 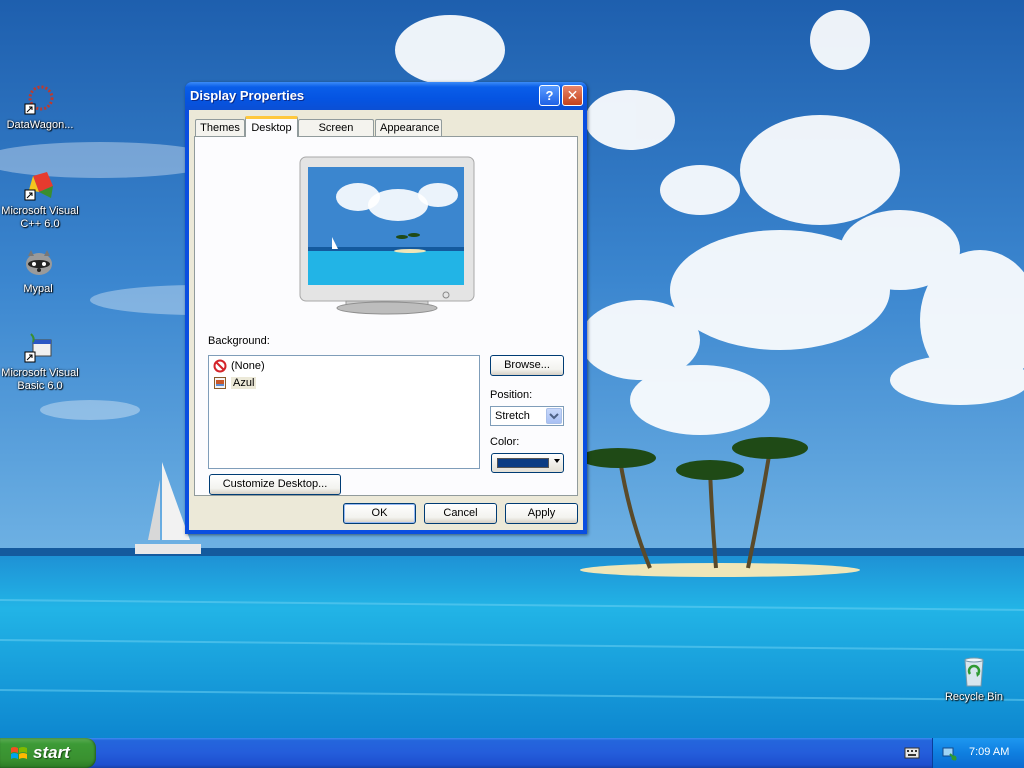 What do you see at coordinates (235, 383) in the screenshot?
I see `list-item: Azul` at bounding box center [235, 383].